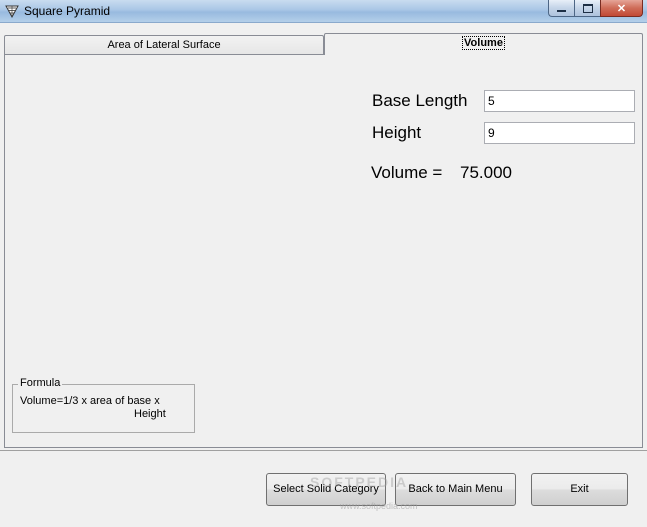 This screenshot has width=647, height=527. I want to click on exit-button: Exit, so click(579, 489).